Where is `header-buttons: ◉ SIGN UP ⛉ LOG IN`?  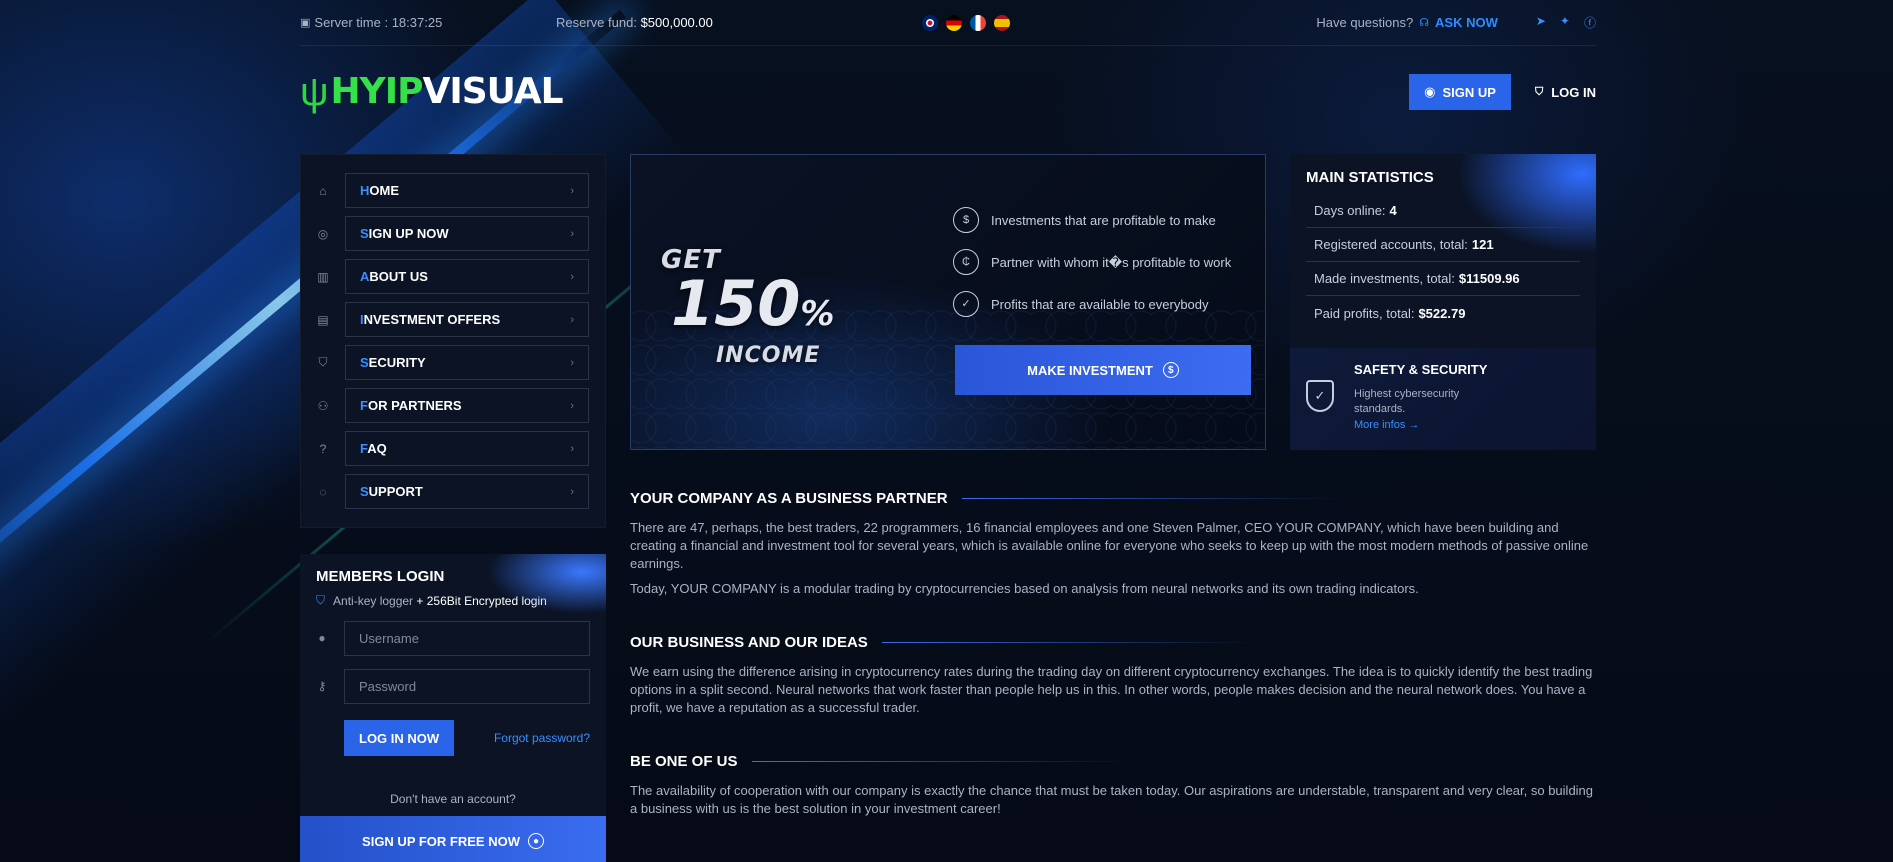
header-buttons: ◉ SIGN UP ⛉ LOG IN is located at coordinates (1502, 92).